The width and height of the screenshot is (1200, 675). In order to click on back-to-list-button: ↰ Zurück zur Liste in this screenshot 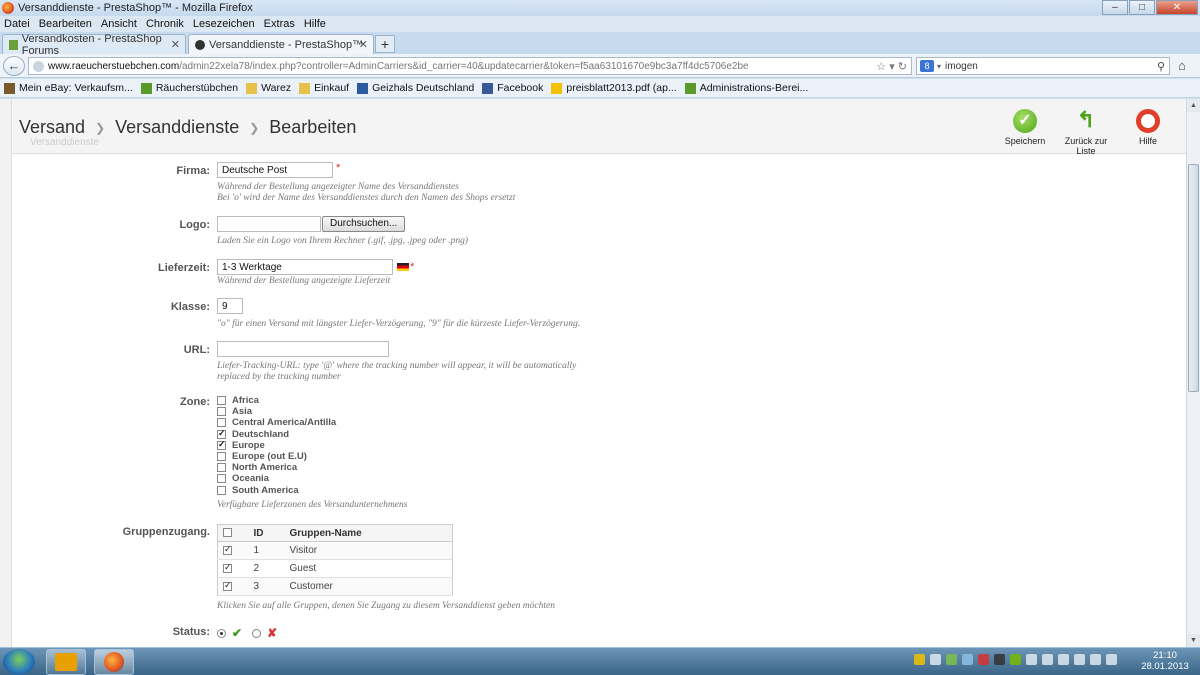, I will do `click(1086, 133)`.